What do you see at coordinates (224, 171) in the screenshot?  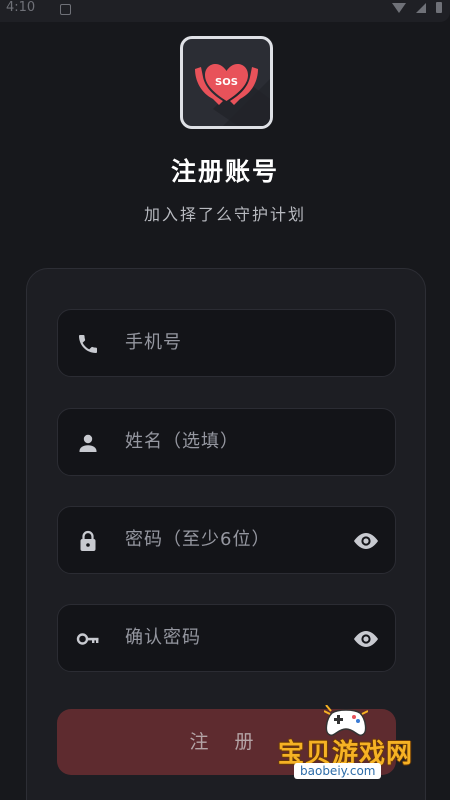 I see `page-title: 注册账号` at bounding box center [224, 171].